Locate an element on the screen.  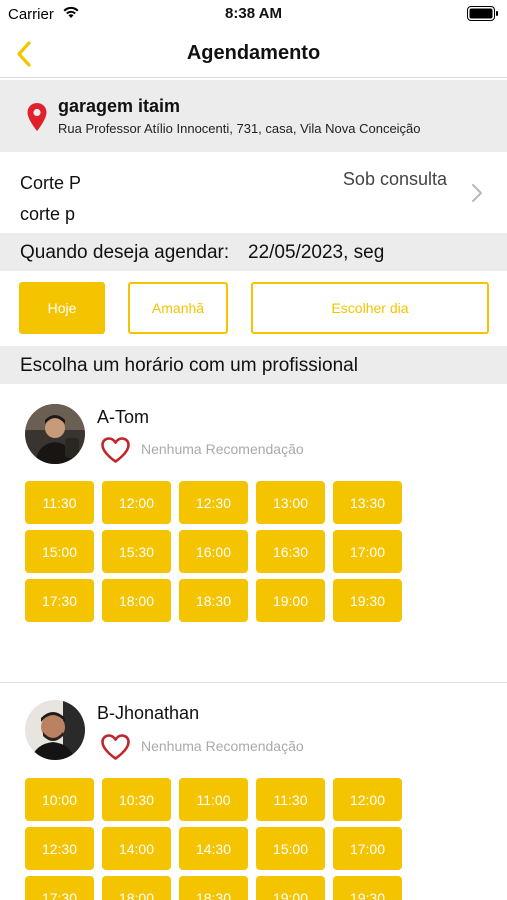
time-slot-button: 11:00 is located at coordinates (213, 799).